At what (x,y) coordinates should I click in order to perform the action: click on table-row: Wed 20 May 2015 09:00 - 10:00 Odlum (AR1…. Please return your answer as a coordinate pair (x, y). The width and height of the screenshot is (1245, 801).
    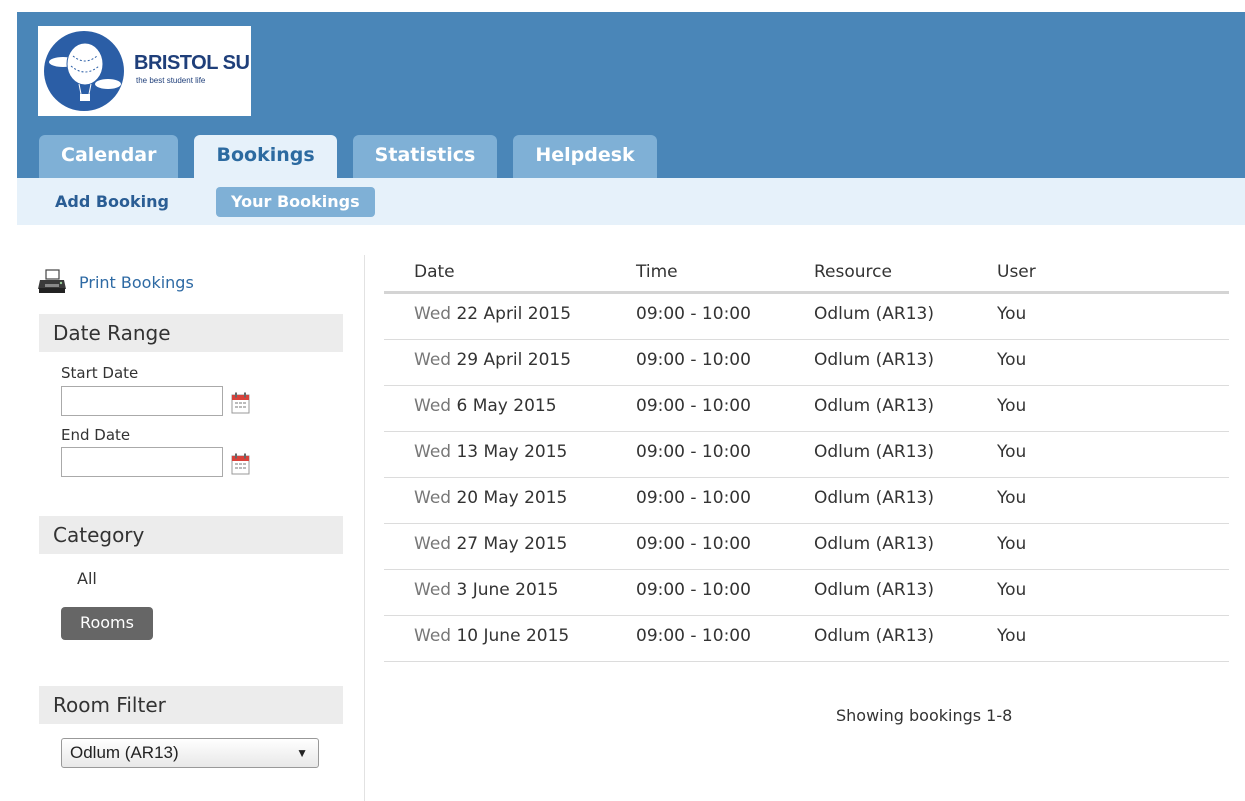
    Looking at the image, I should click on (806, 501).